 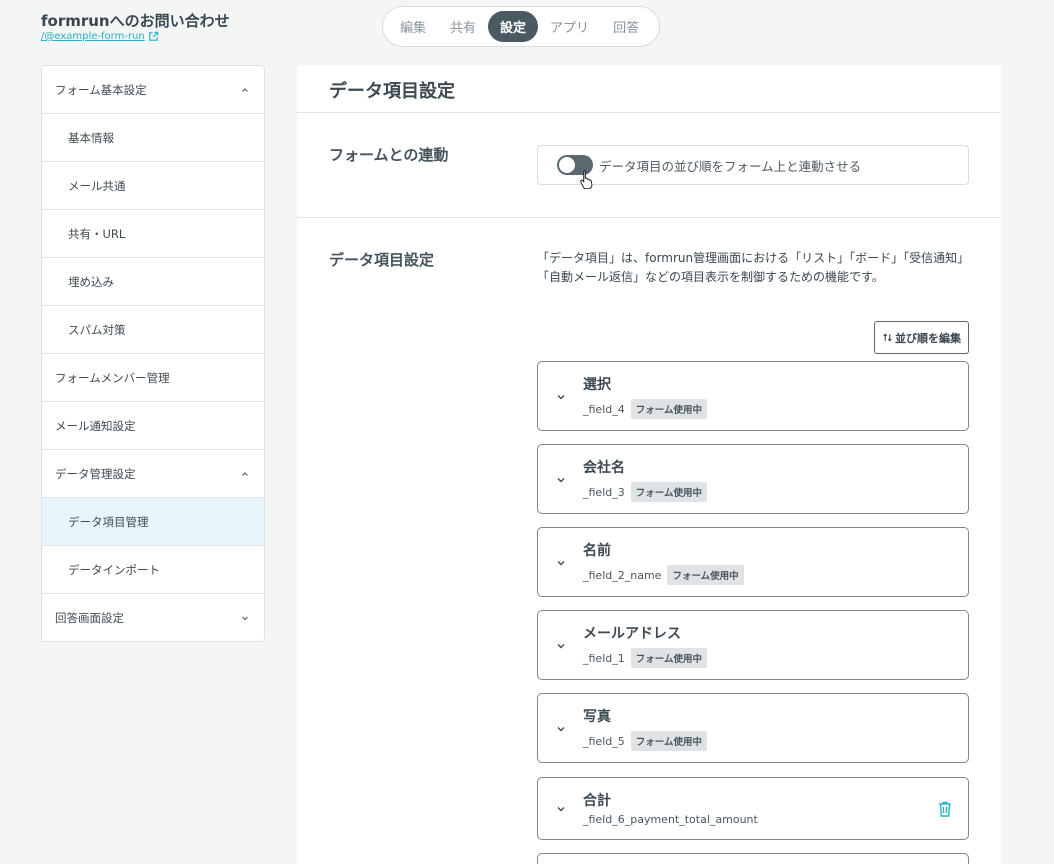 I want to click on sidebar-item-label: フォームメンバー管理, so click(x=112, y=377).